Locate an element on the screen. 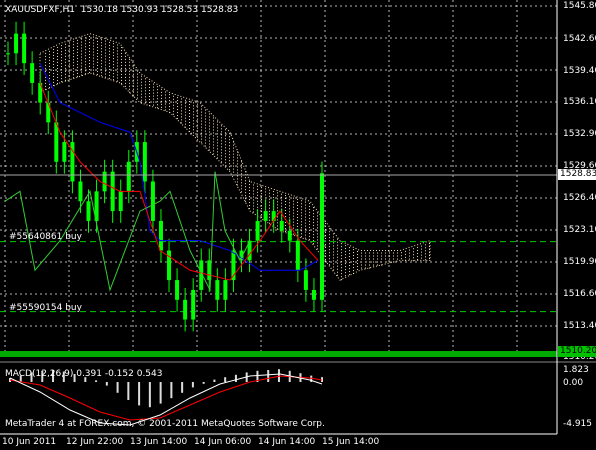 The width and height of the screenshot is (596, 450). order-label-2: #55590154 buy is located at coordinates (45, 308).